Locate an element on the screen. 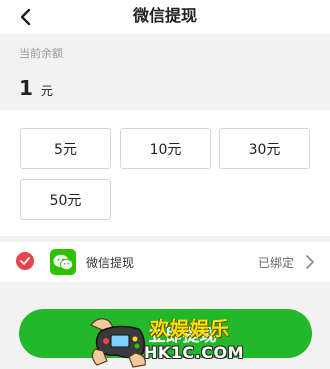 The height and width of the screenshot is (369, 330). wechat-icon is located at coordinates (63, 262).